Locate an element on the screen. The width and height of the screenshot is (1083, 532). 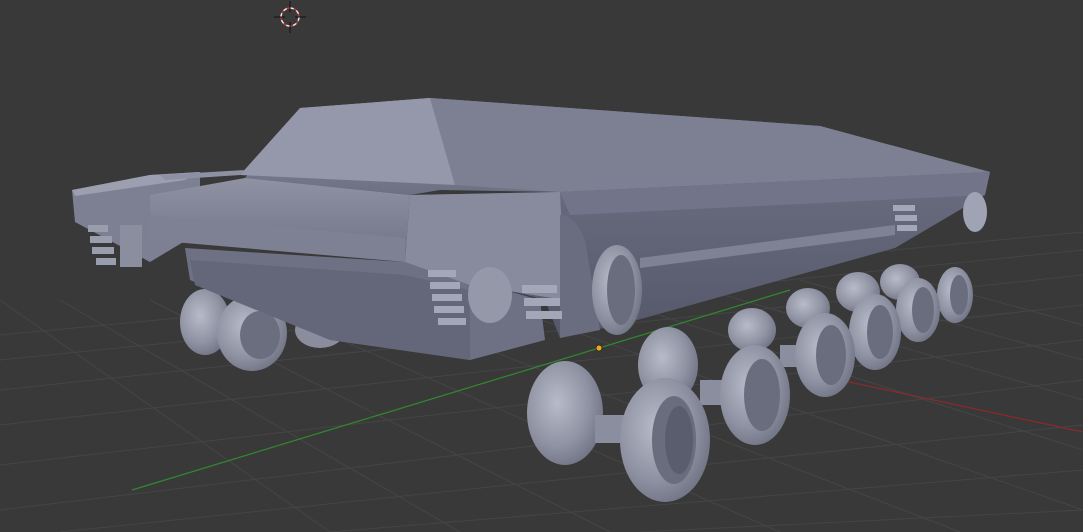
idler-wheel-front is located at coordinates (617, 290).